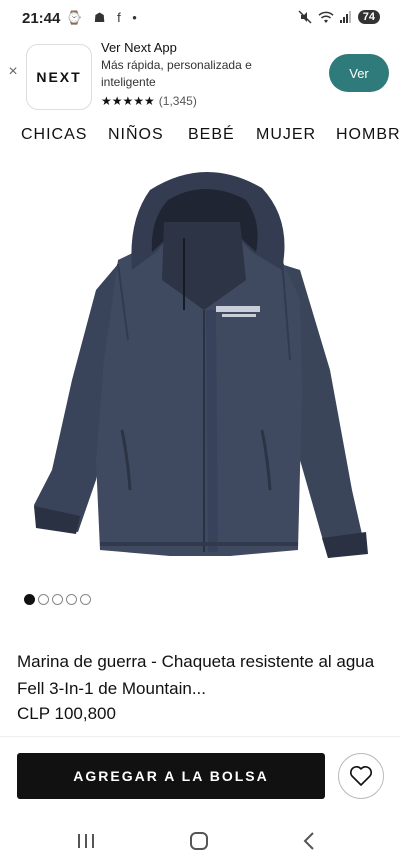  Describe the element at coordinates (359, 73) in the screenshot. I see `view-app-button: Ver` at that location.